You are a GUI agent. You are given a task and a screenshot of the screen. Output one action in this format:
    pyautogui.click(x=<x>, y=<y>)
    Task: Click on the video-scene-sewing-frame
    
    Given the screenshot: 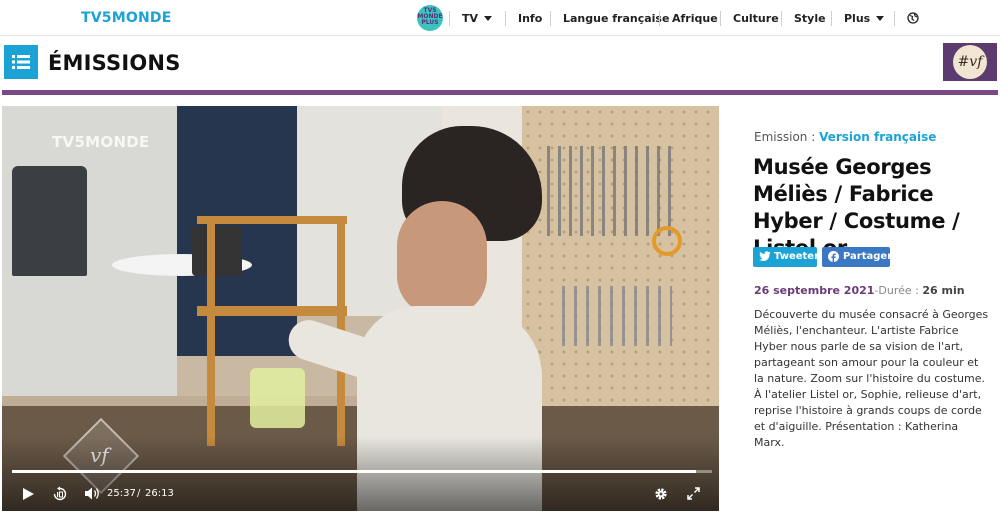 What is the action you would take?
    pyautogui.click(x=272, y=220)
    